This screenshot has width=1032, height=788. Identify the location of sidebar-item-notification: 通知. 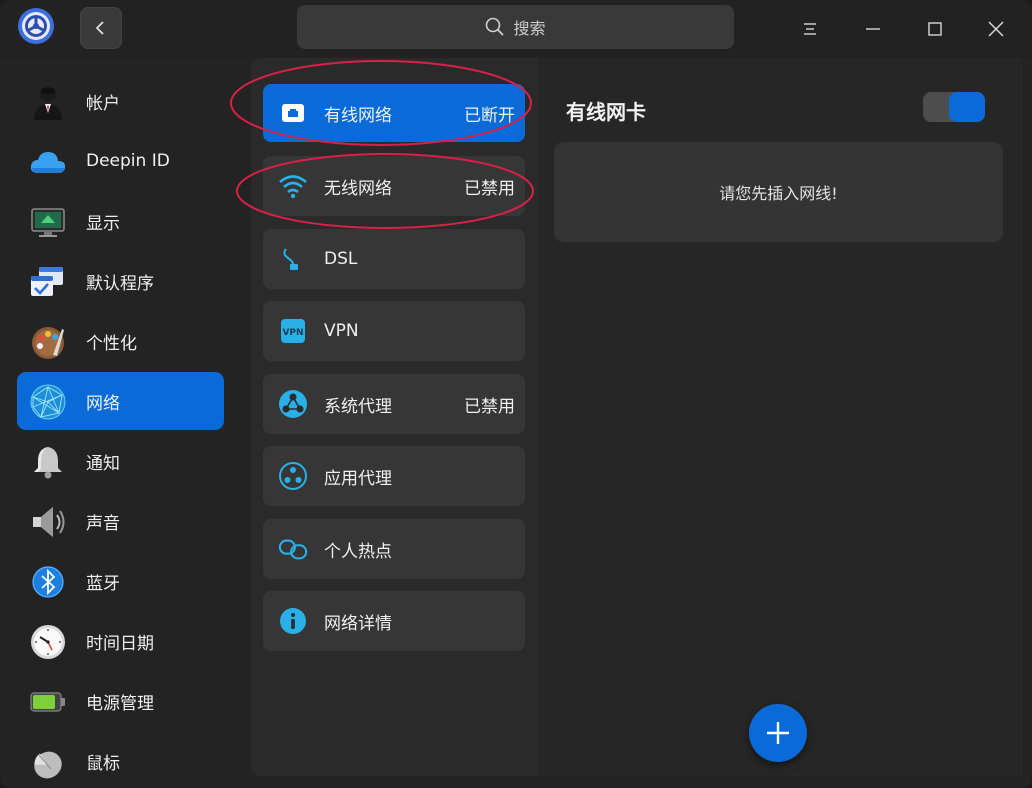
(120, 461).